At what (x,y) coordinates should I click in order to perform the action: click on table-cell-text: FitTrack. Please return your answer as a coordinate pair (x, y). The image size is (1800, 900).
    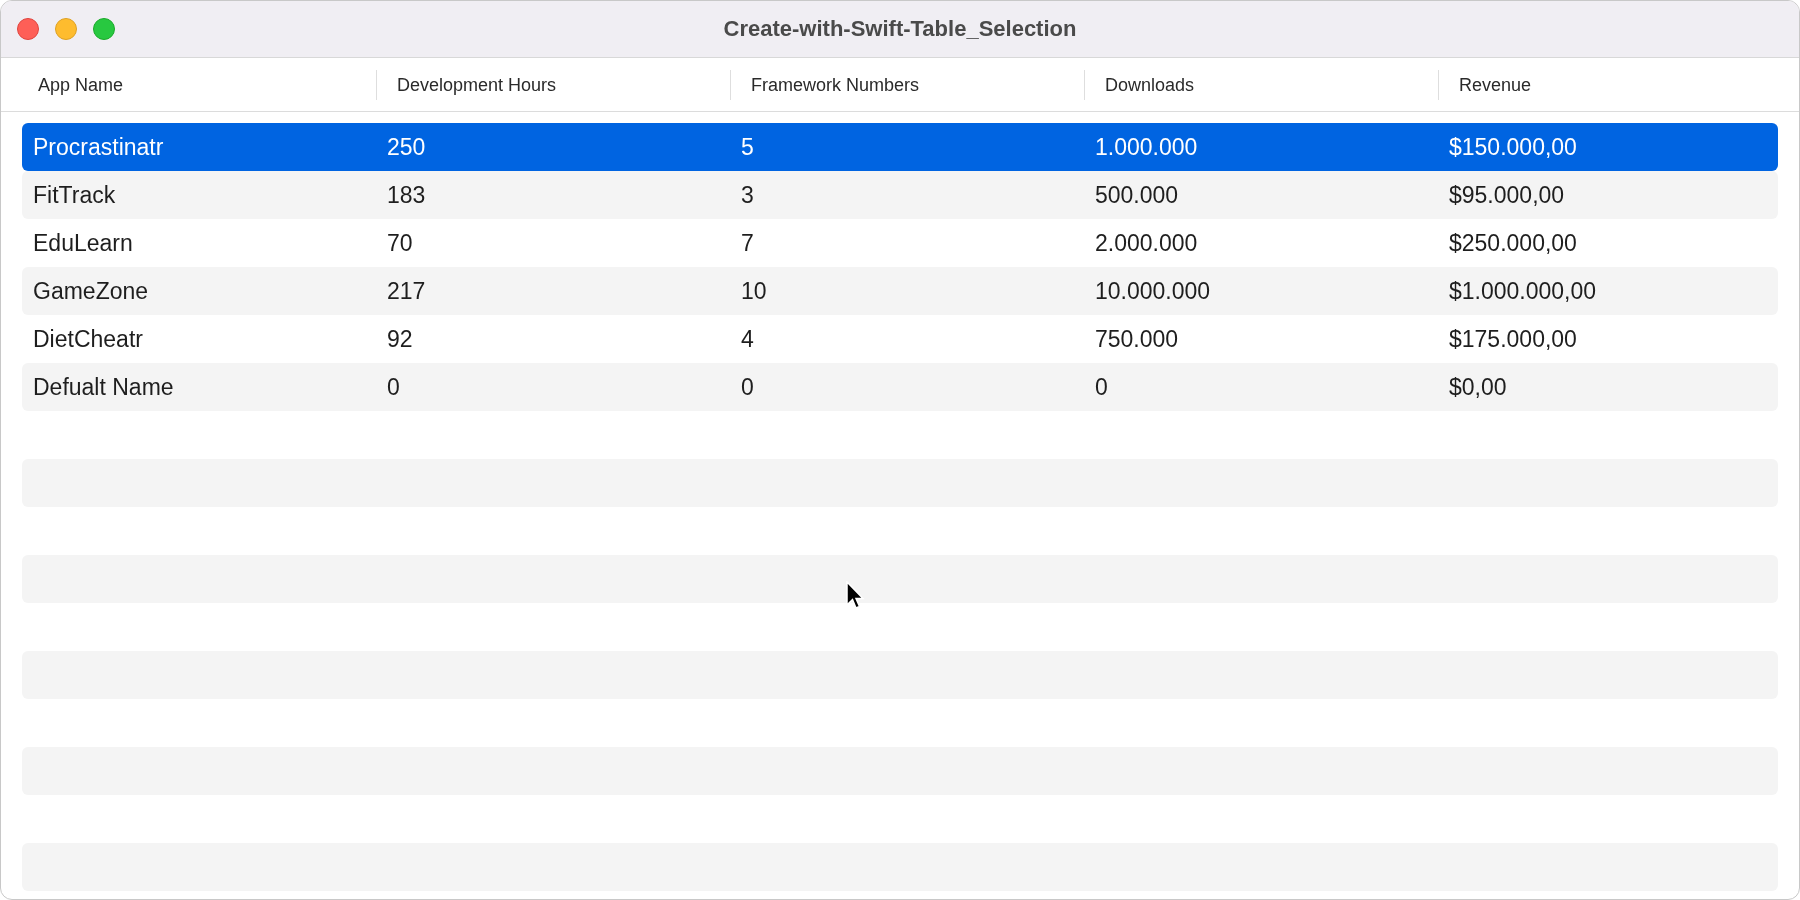
    Looking at the image, I should click on (75, 195).